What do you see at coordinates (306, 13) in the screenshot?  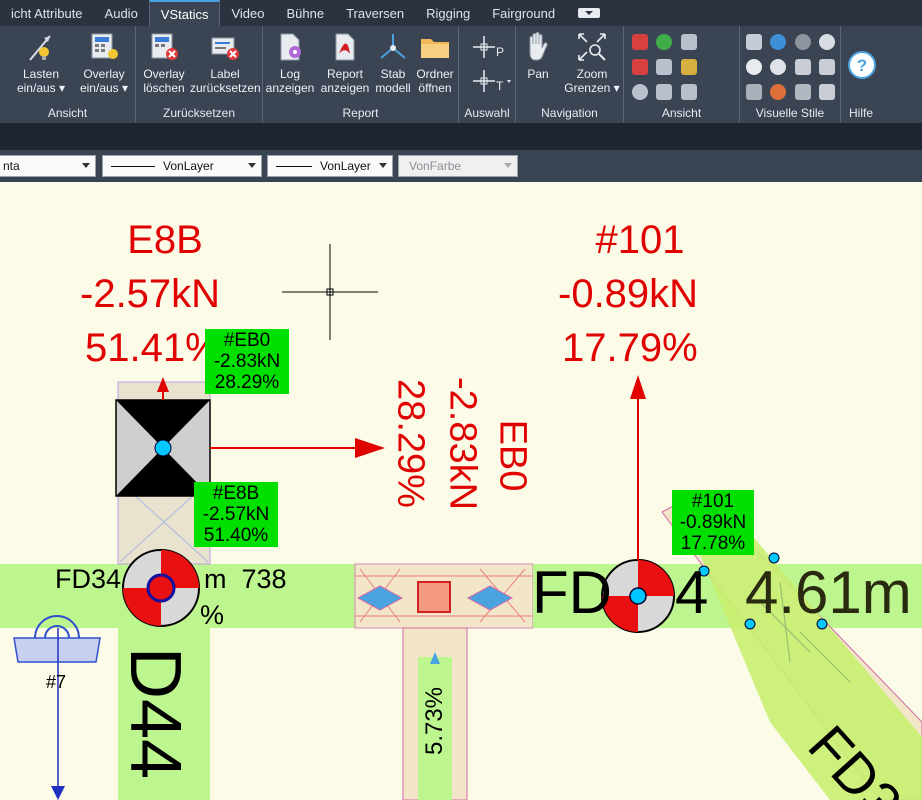 I see `tab-buehne: Bühne` at bounding box center [306, 13].